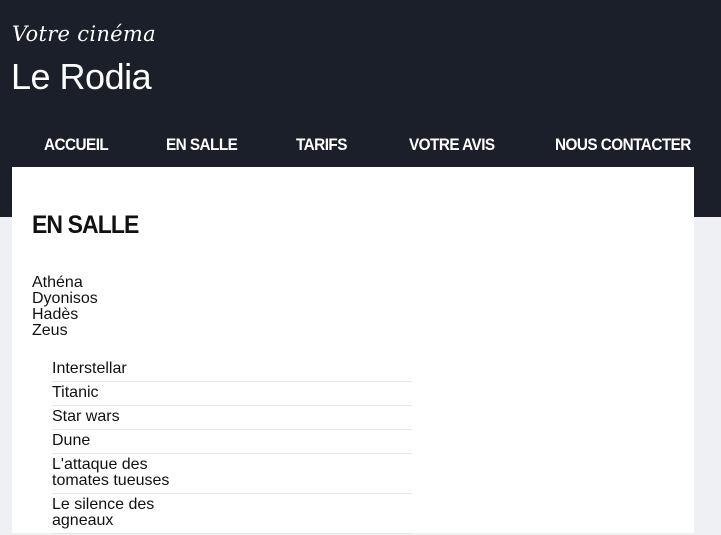  Describe the element at coordinates (232, 394) in the screenshot. I see `film-item: Titanic` at that location.